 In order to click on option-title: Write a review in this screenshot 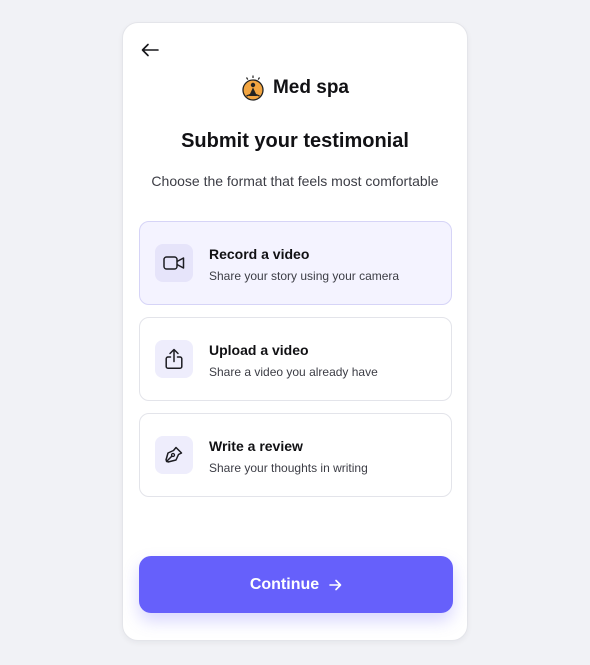, I will do `click(256, 446)`.